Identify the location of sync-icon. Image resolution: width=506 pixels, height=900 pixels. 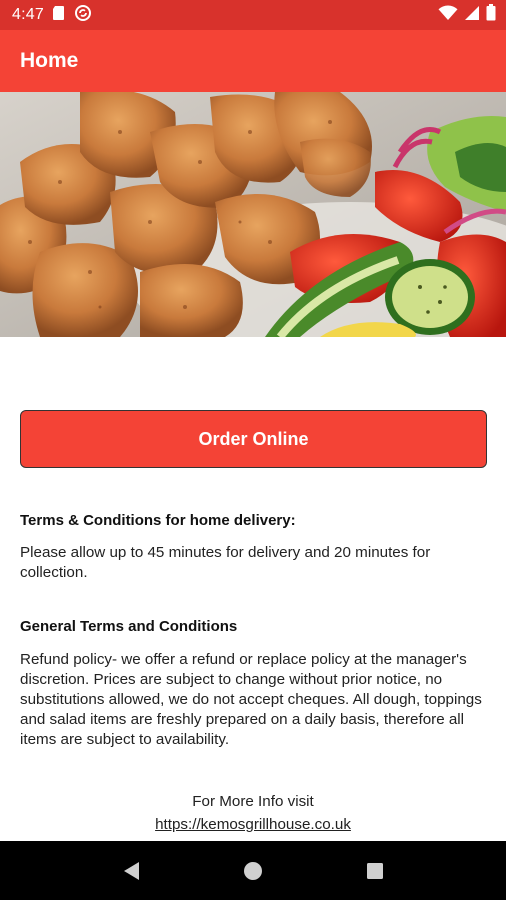
(83, 15).